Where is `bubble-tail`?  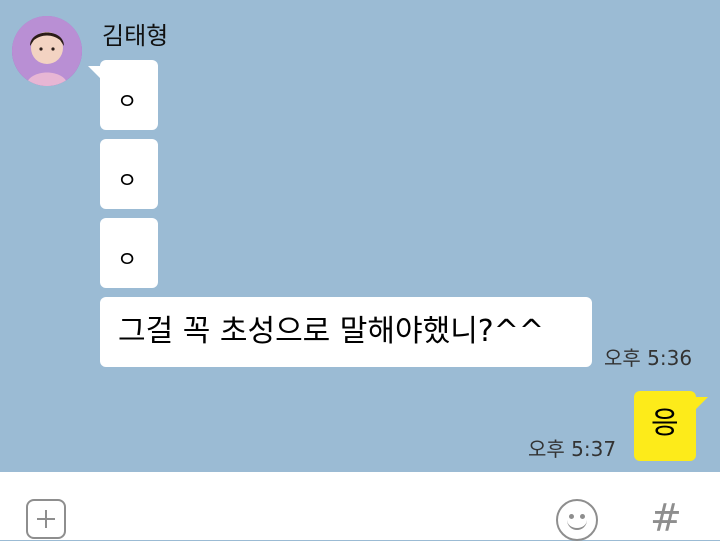
bubble-tail is located at coordinates (701, 404).